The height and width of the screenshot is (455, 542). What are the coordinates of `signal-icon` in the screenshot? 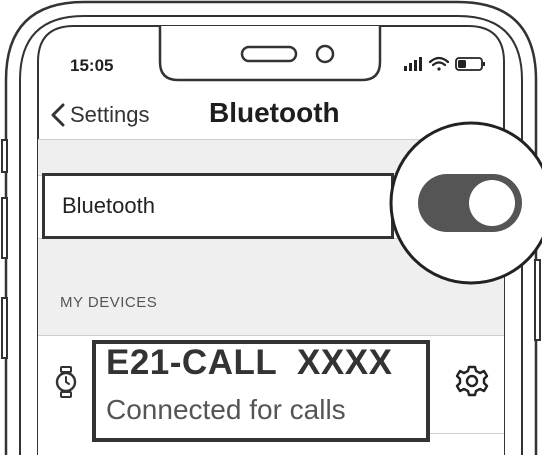 It's located at (413, 64).